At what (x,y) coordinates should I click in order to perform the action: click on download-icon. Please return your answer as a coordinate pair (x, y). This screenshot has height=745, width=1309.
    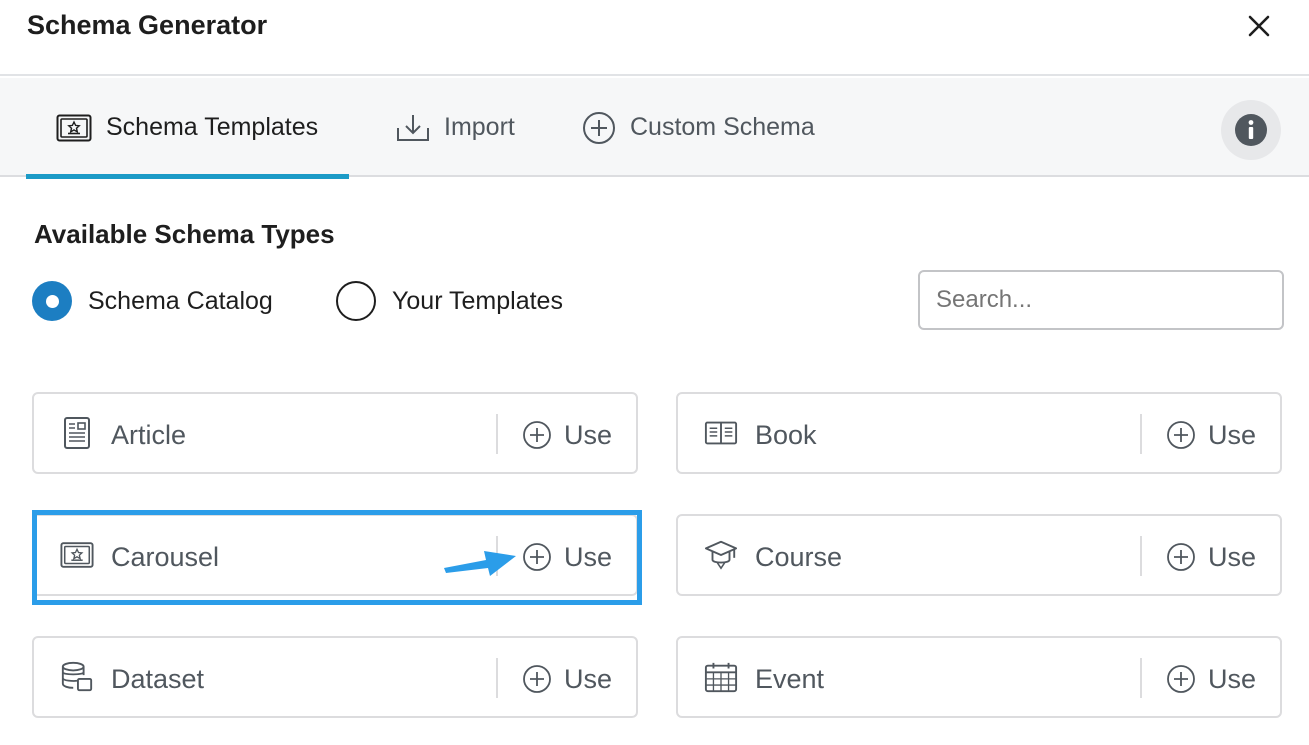
    Looking at the image, I should click on (413, 128).